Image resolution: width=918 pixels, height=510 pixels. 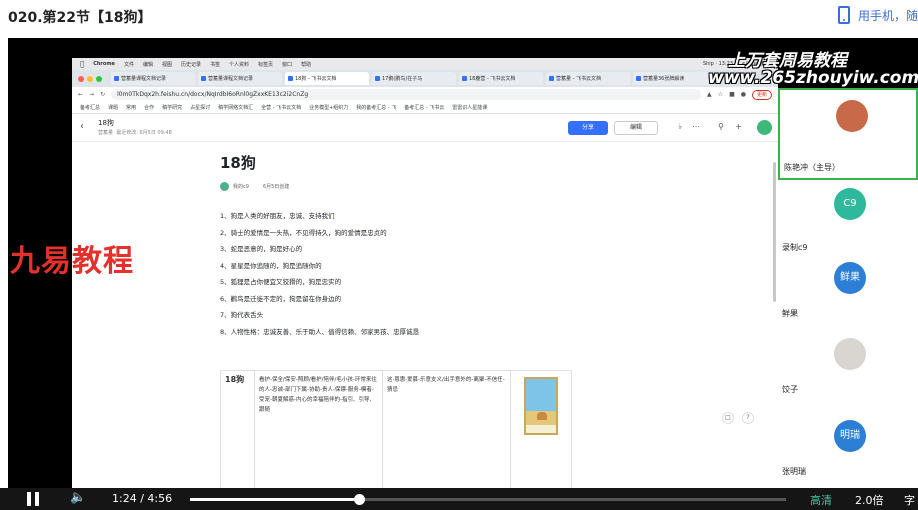 What do you see at coordinates (242, 315) in the screenshot?
I see `list-item: 7、狗代表舌头` at bounding box center [242, 315].